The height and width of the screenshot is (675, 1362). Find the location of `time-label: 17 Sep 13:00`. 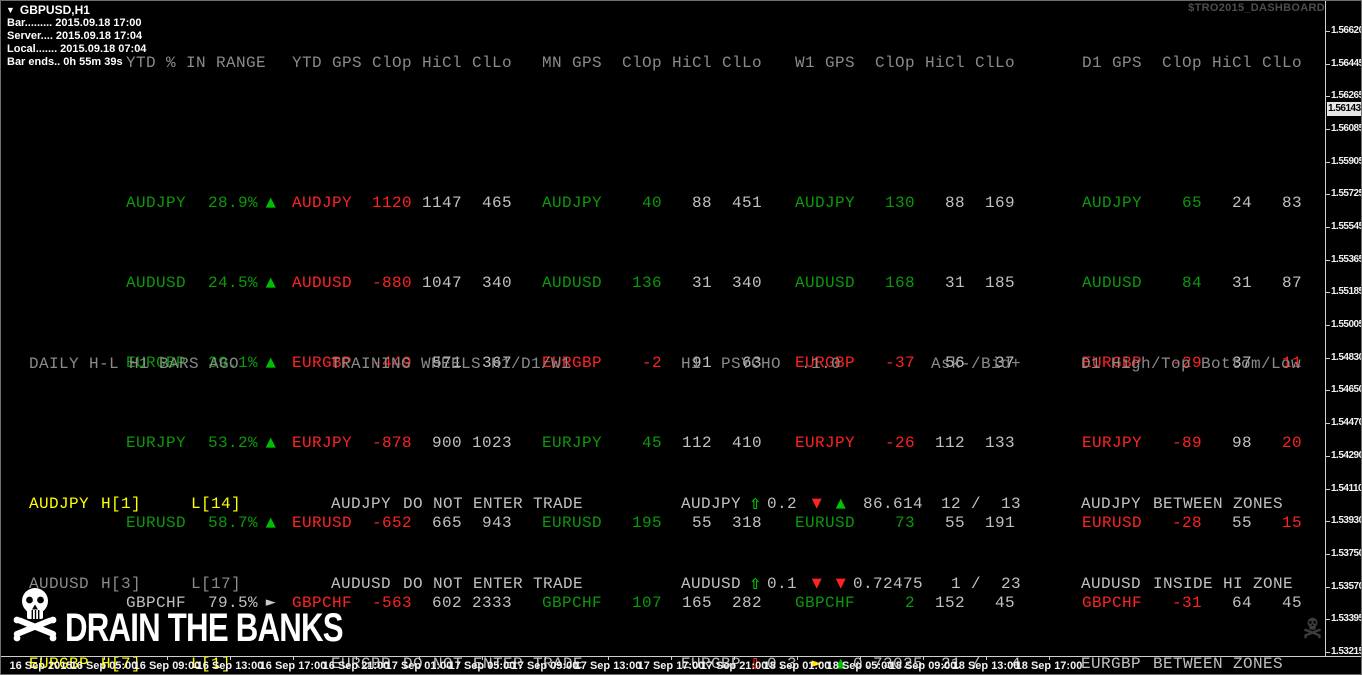

time-label: 17 Sep 13:00 is located at coordinates (608, 666).